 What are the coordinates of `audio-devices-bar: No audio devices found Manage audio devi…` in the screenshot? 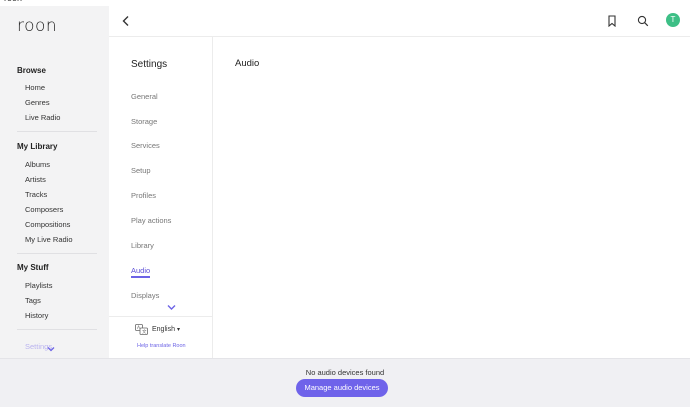 It's located at (345, 382).